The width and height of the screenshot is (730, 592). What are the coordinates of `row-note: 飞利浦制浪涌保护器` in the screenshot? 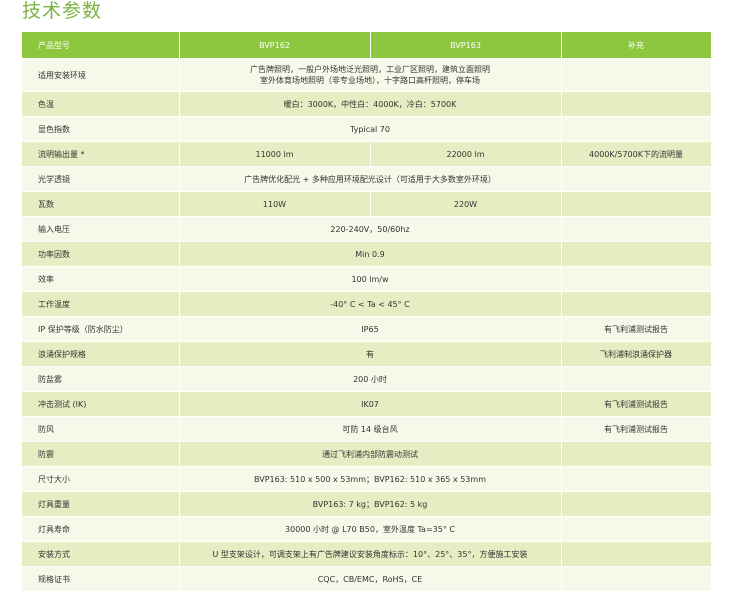 It's located at (636, 354).